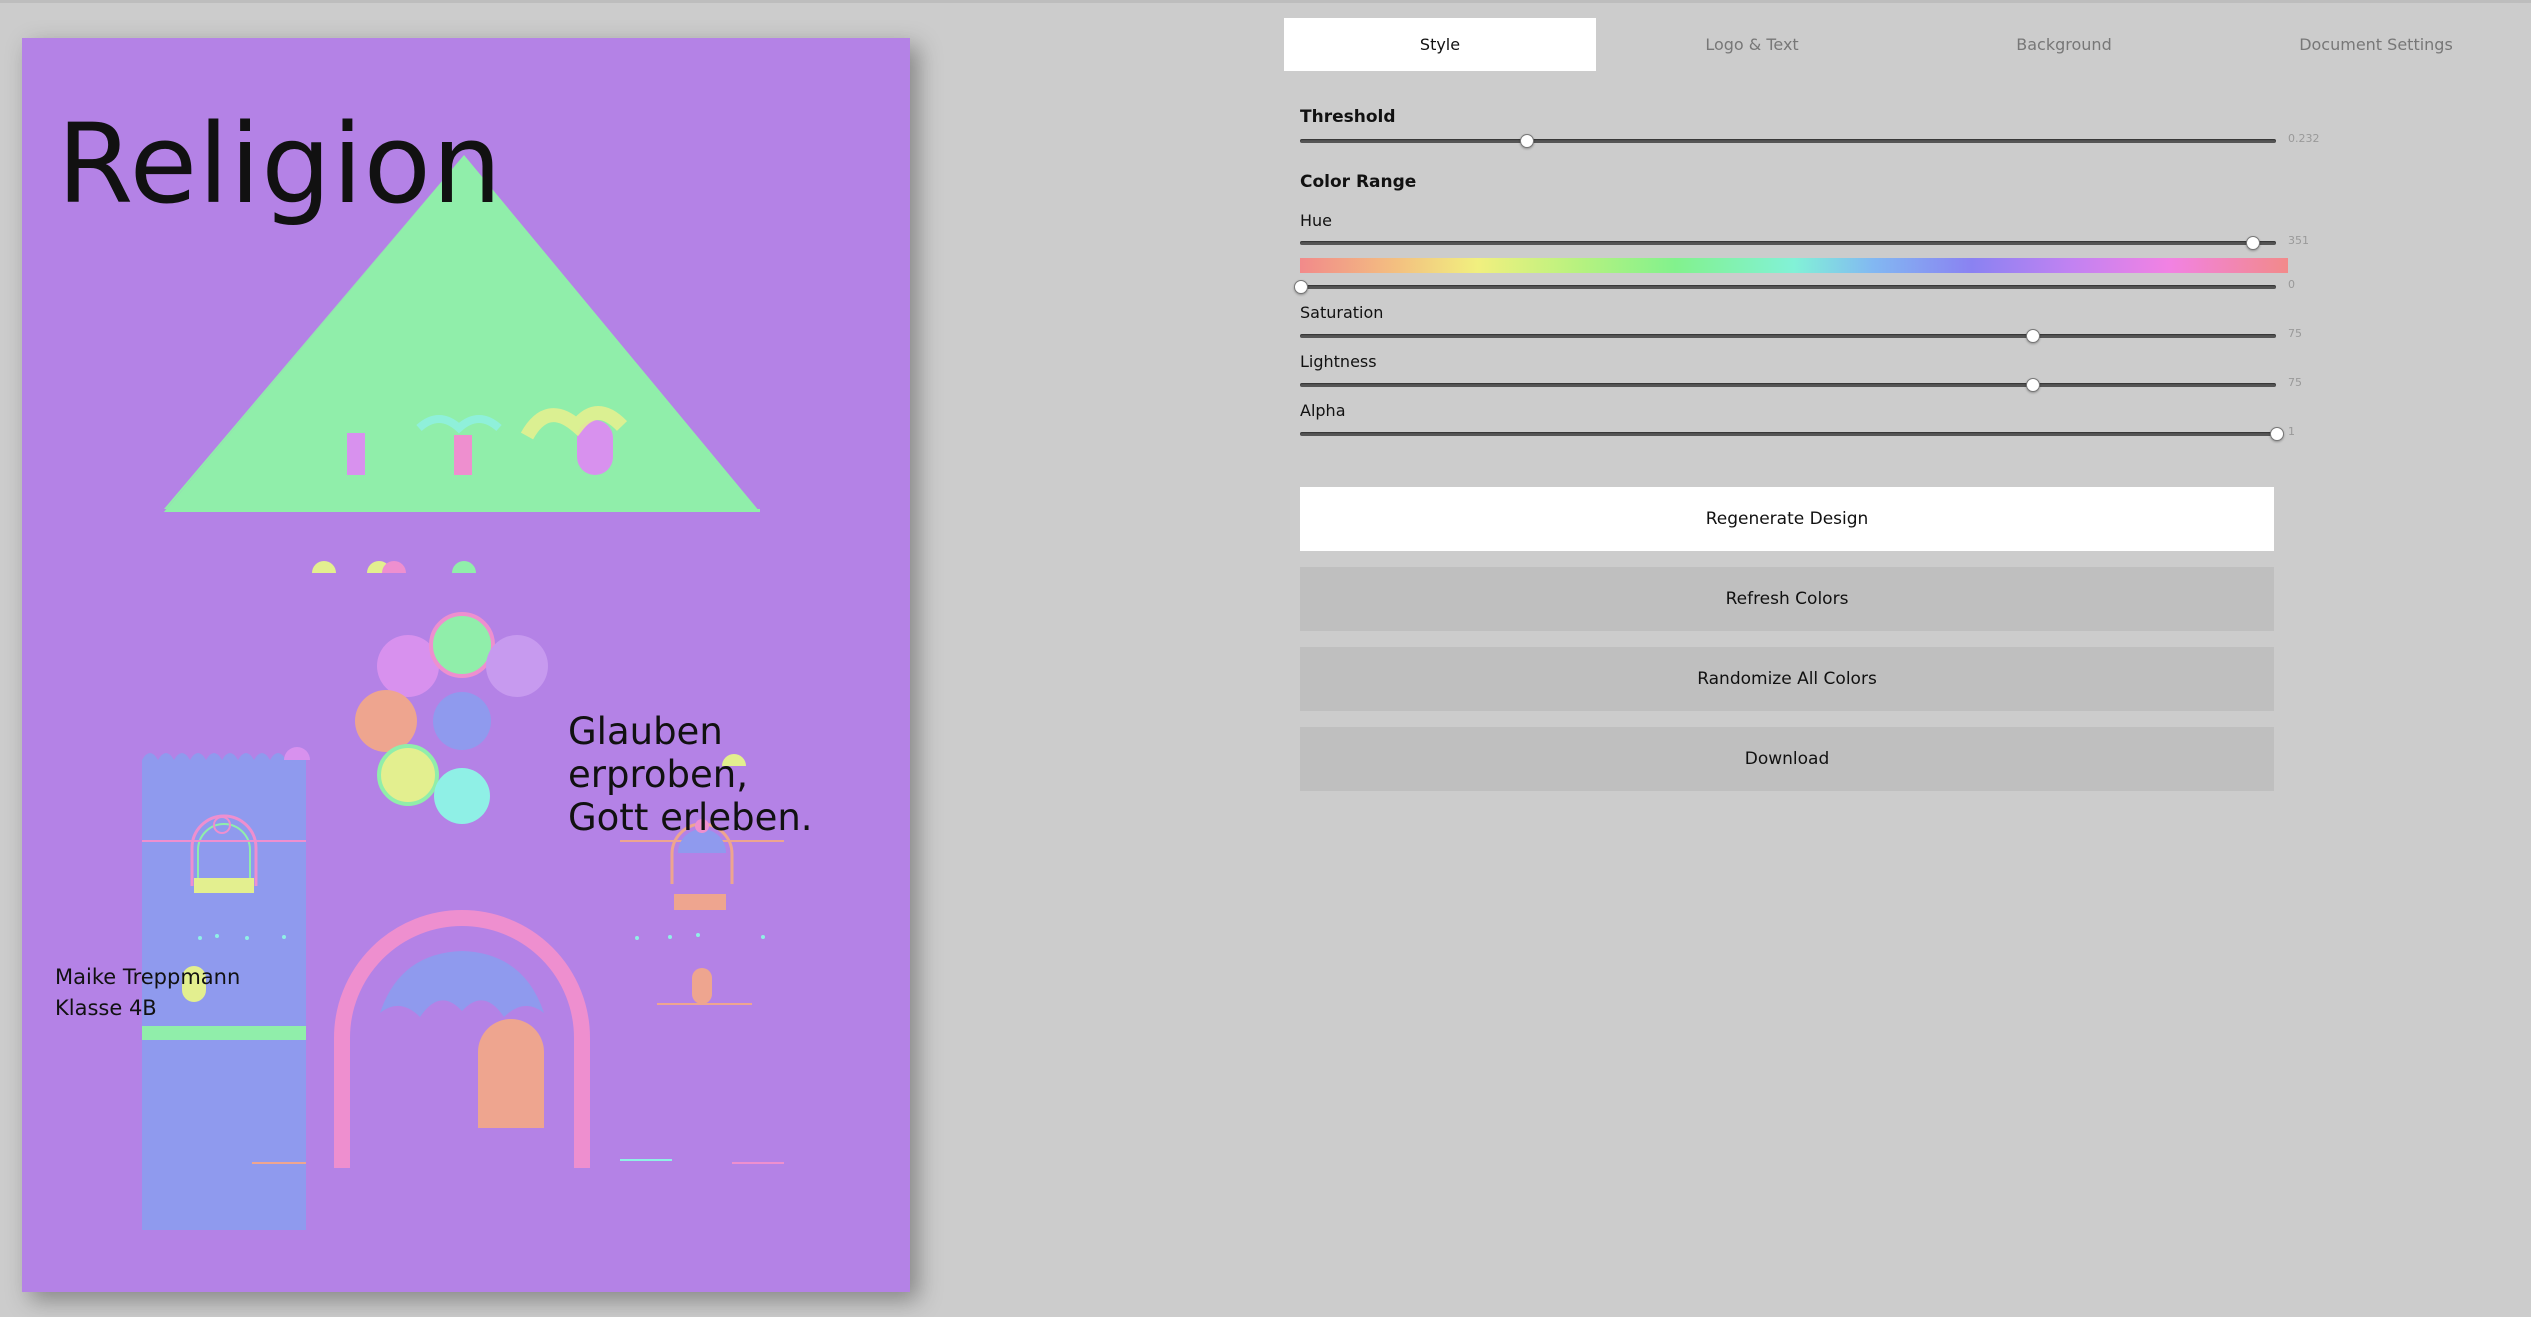 Image resolution: width=2531 pixels, height=1317 pixels. I want to click on top-border, so click(1265, 1).